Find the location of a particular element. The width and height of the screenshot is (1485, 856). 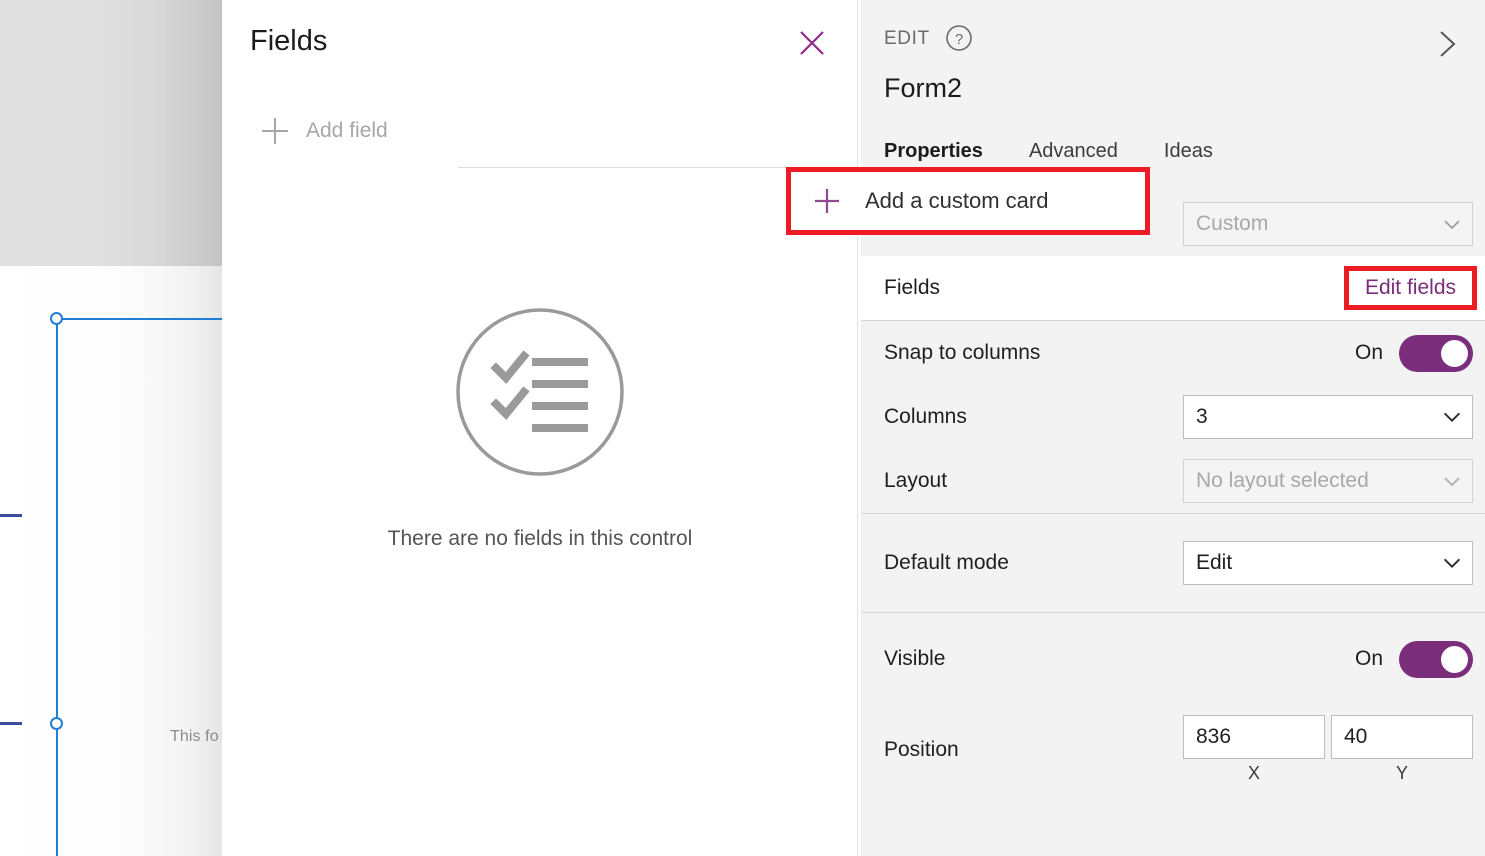

position-y-input: 40 is located at coordinates (1402, 737).